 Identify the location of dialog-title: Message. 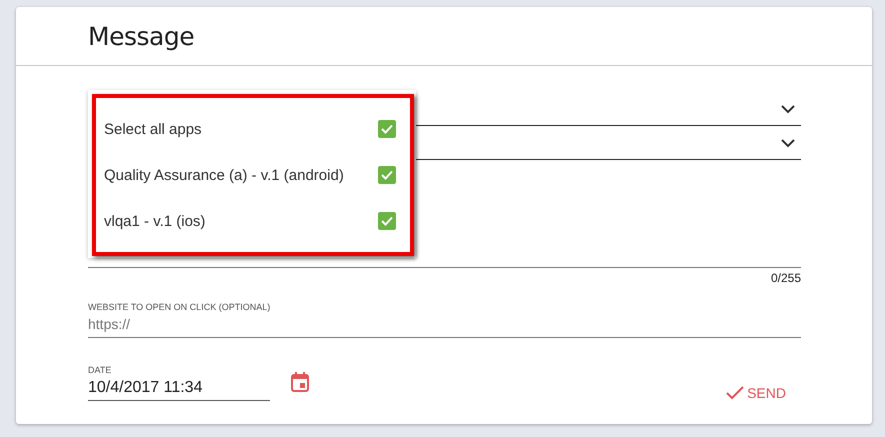
(141, 36).